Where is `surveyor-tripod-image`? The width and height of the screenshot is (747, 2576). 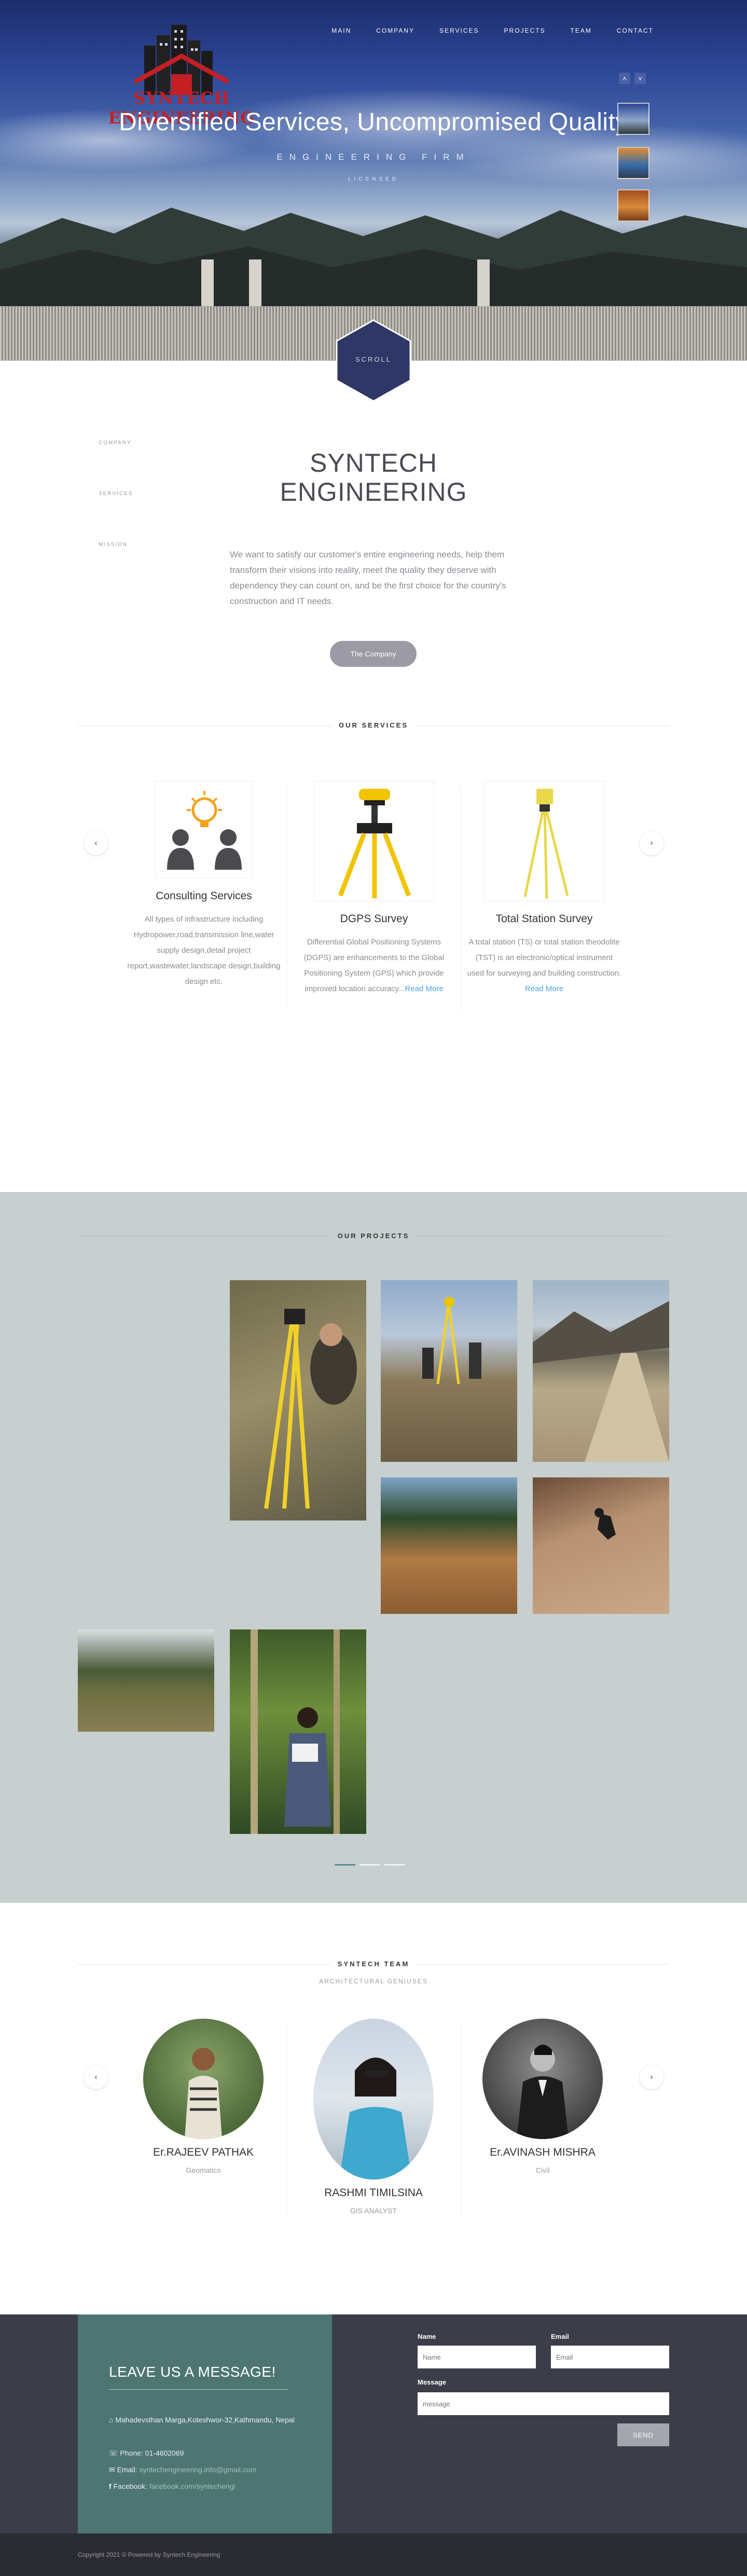
surveyor-tripod-image is located at coordinates (311, 1409).